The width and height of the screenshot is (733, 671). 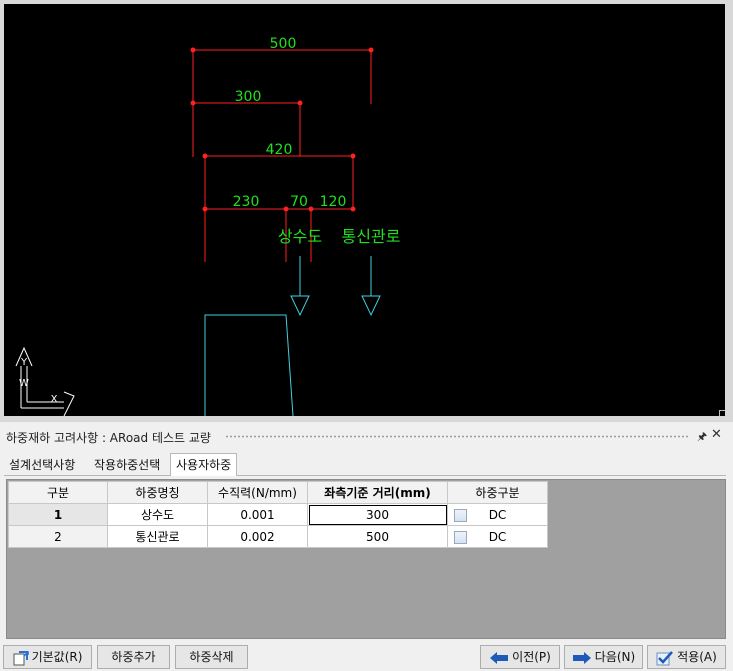 I want to click on pin-icon: 🖈︎, so click(x=702, y=437).